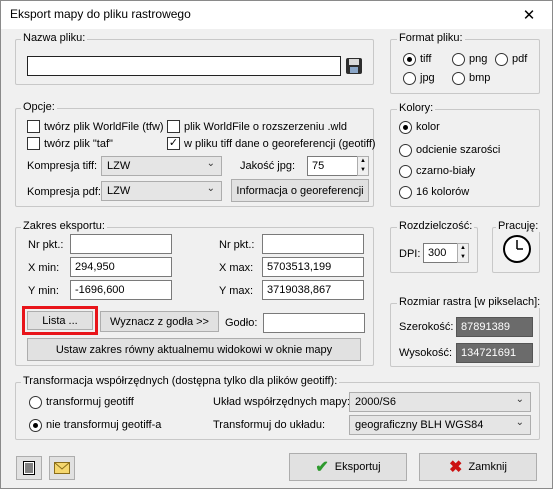 The image size is (553, 489). Describe the element at coordinates (419, 425) in the screenshot. I see `target-cs-value: geograficzny BLH WGS84` at that location.